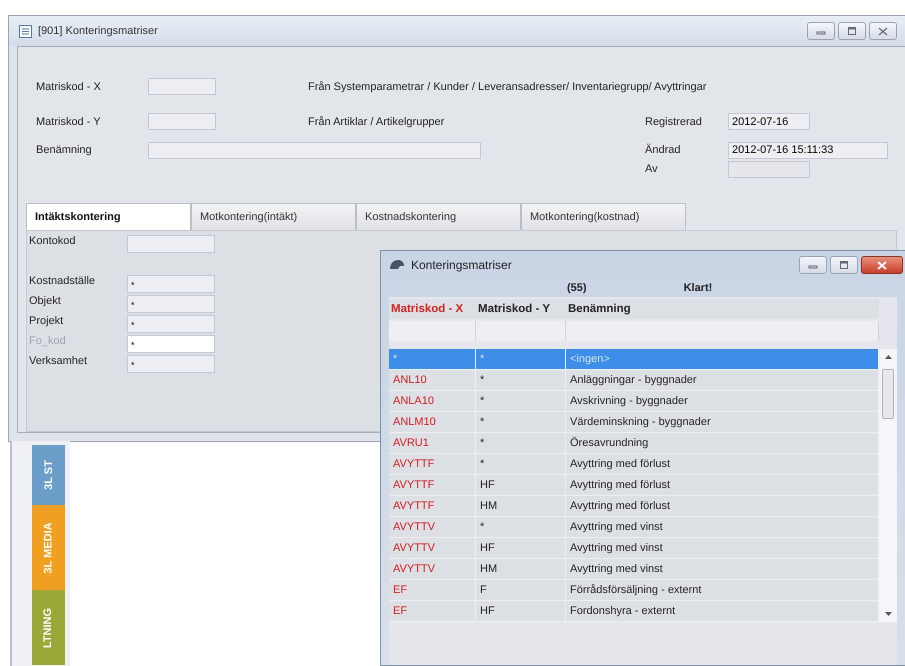  What do you see at coordinates (769, 121) in the screenshot?
I see `input-field: 2012-07-16` at bounding box center [769, 121].